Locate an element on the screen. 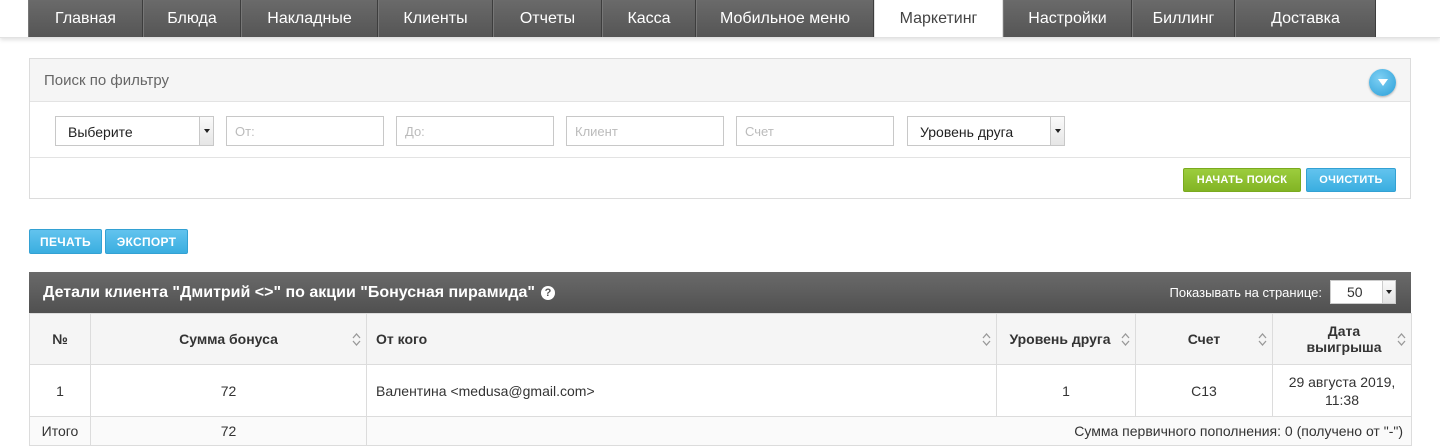 The image size is (1440, 448). friend-level-value: Уровень друга is located at coordinates (967, 132).